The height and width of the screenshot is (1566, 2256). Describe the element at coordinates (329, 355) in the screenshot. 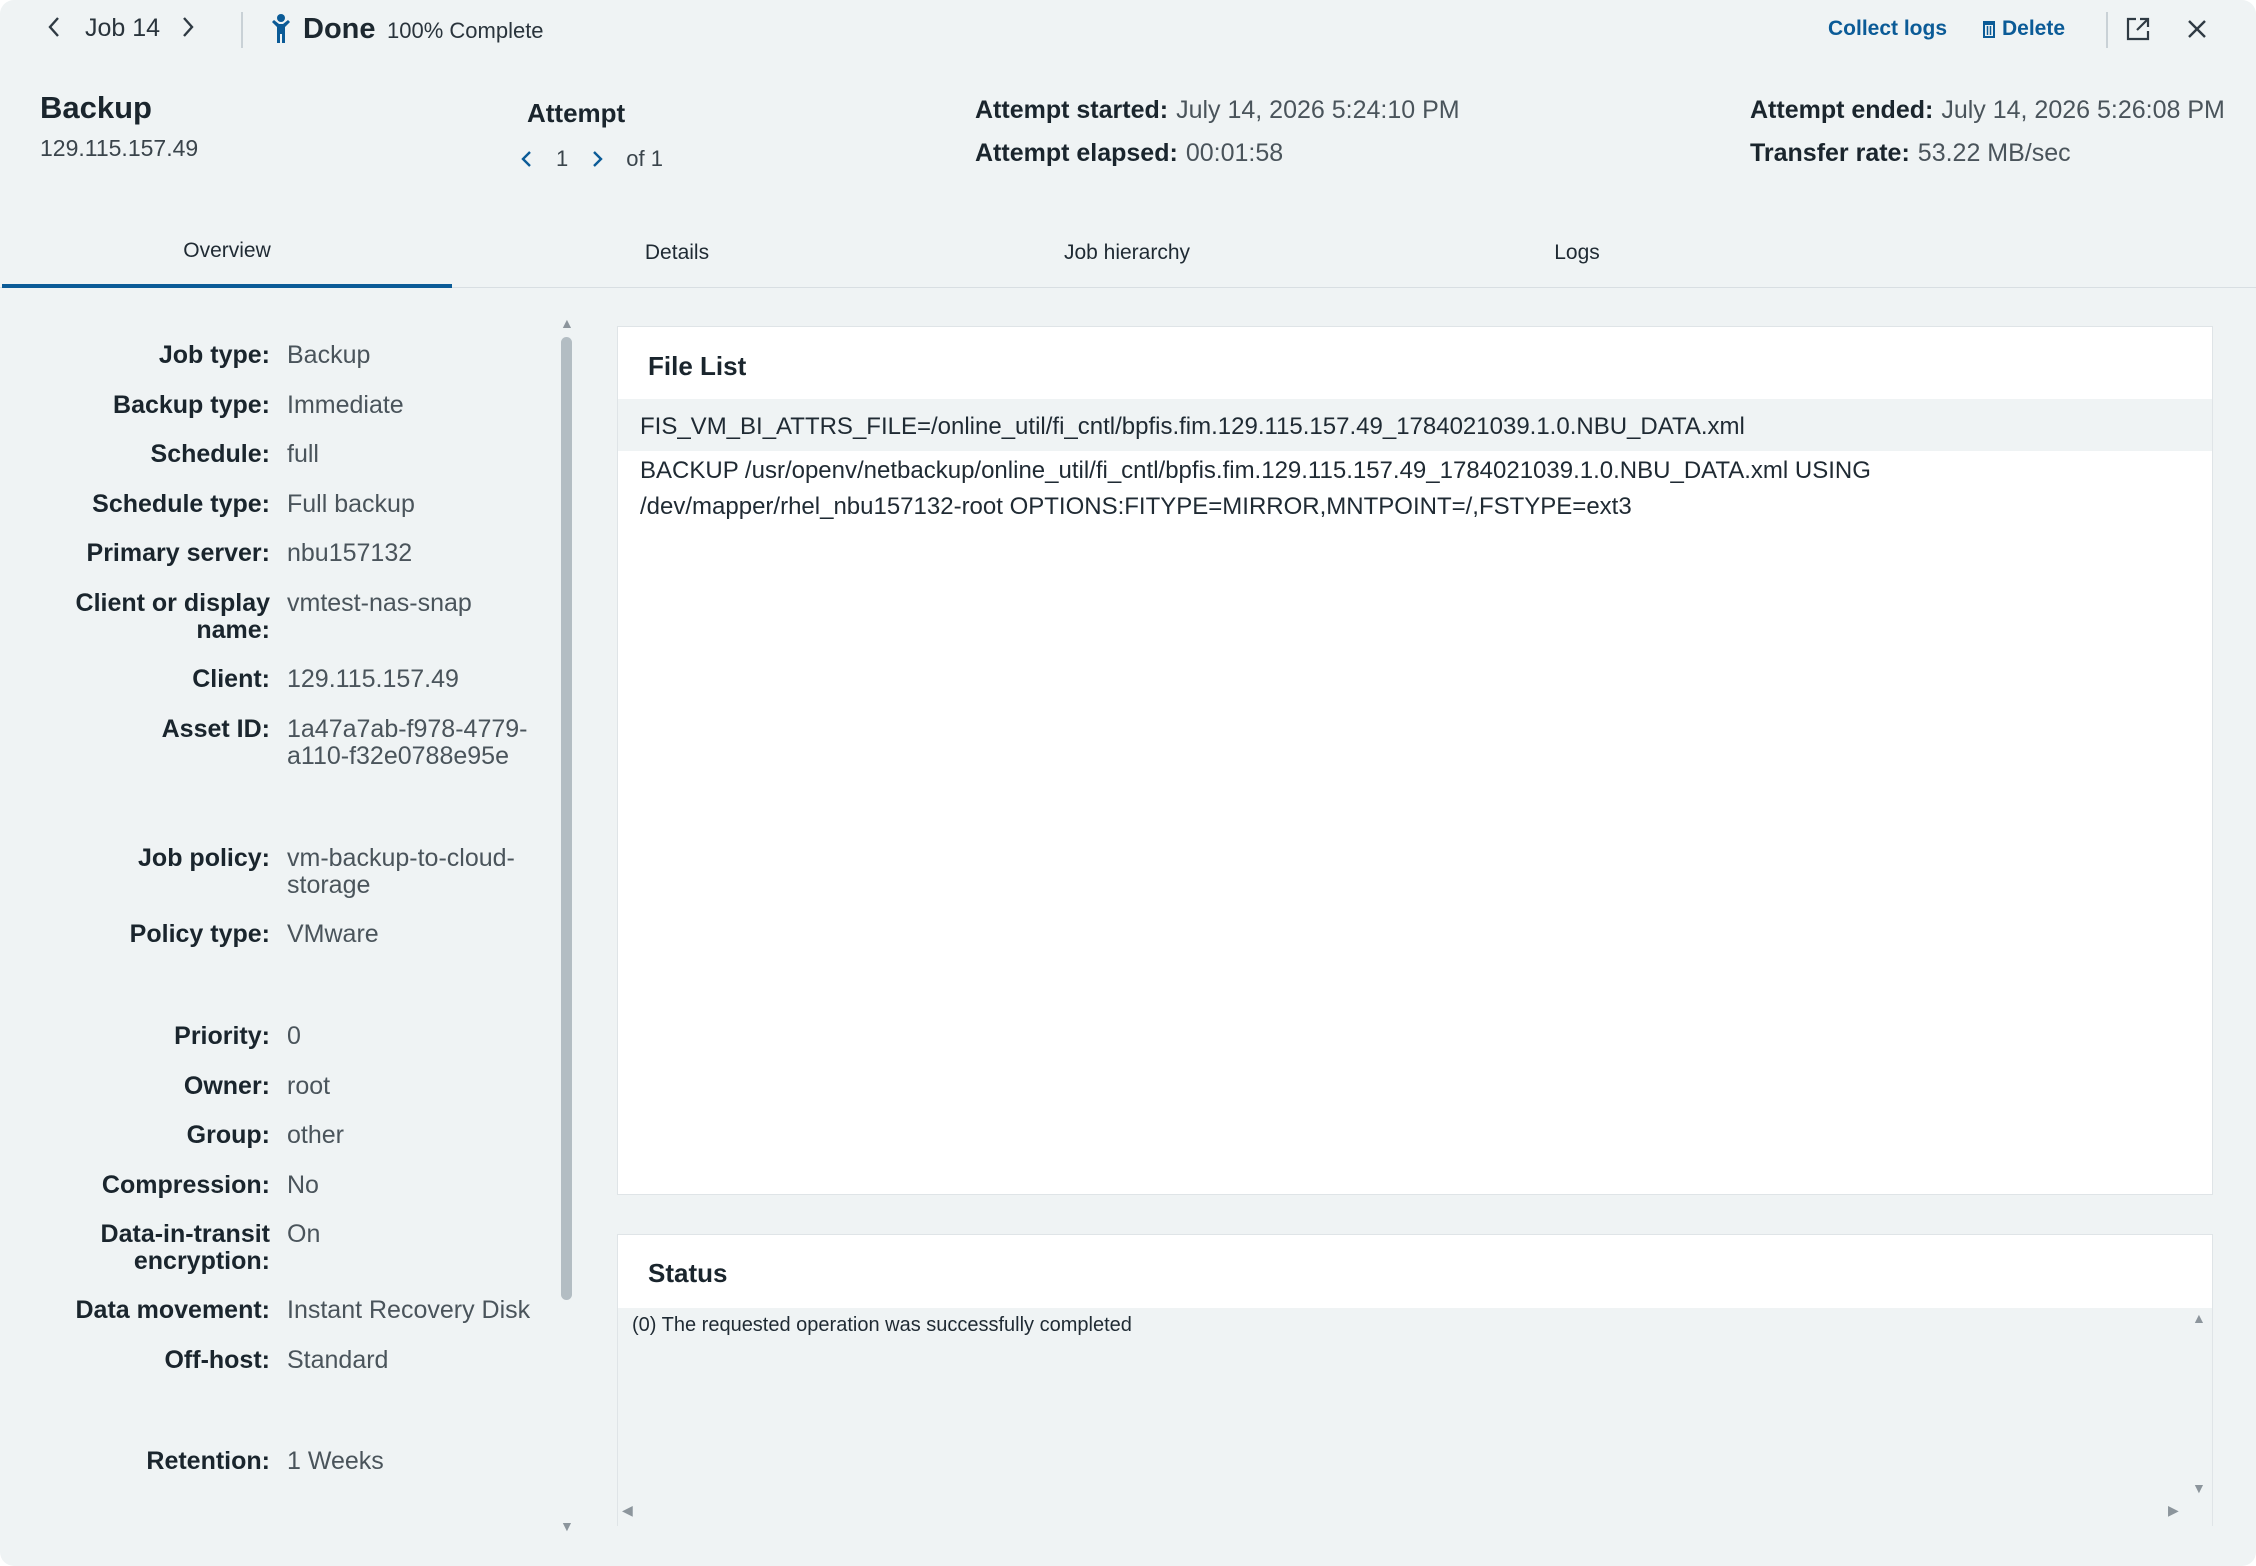

I see `property-value: Backup` at that location.